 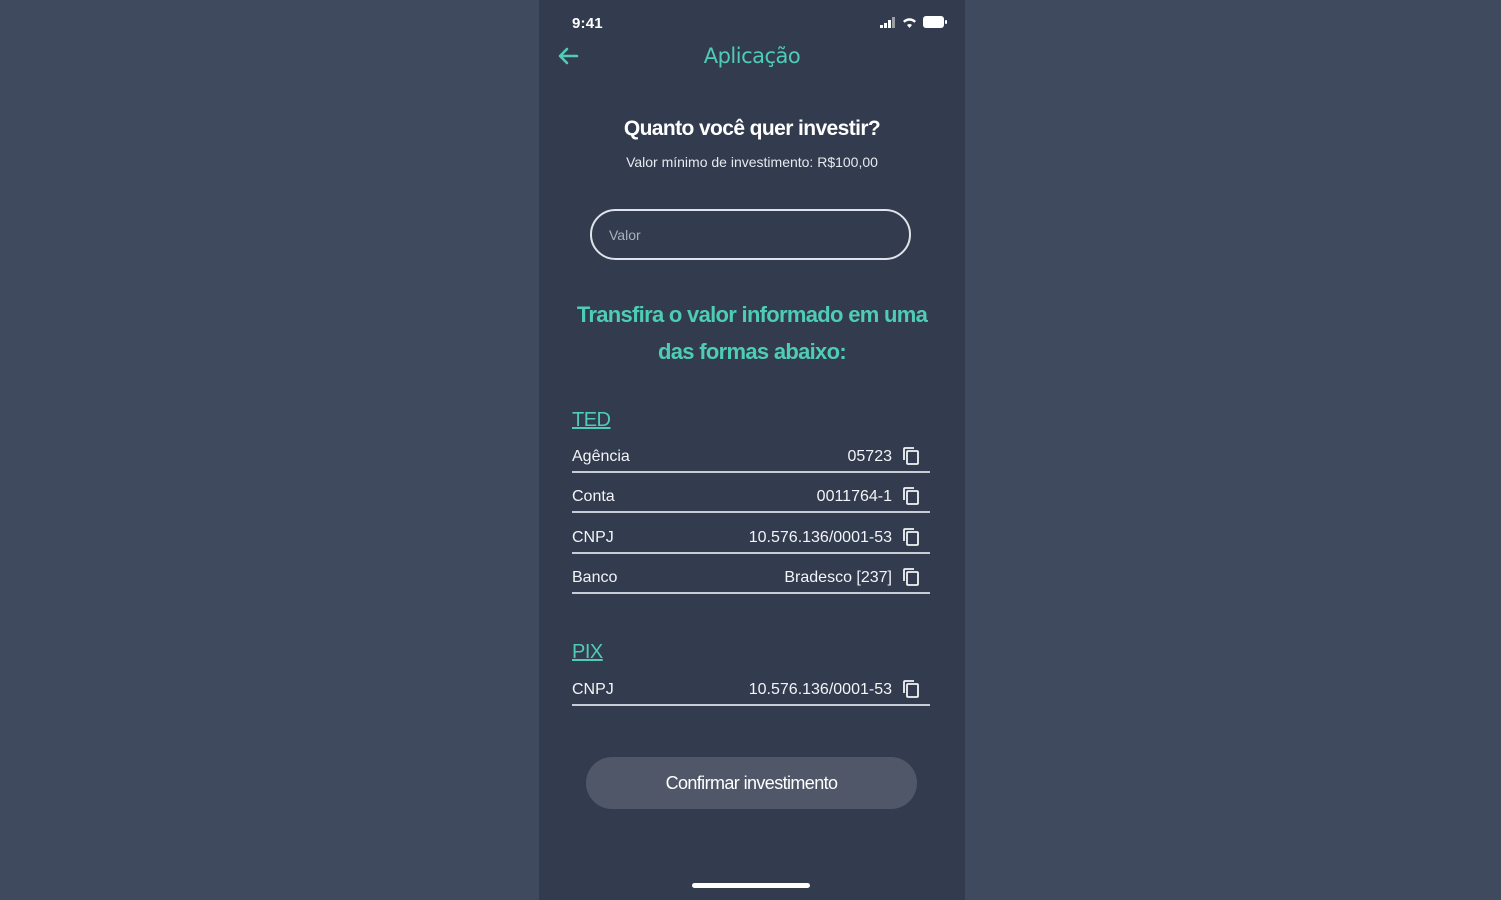 I want to click on page-title: Aplicação, so click(x=752, y=56).